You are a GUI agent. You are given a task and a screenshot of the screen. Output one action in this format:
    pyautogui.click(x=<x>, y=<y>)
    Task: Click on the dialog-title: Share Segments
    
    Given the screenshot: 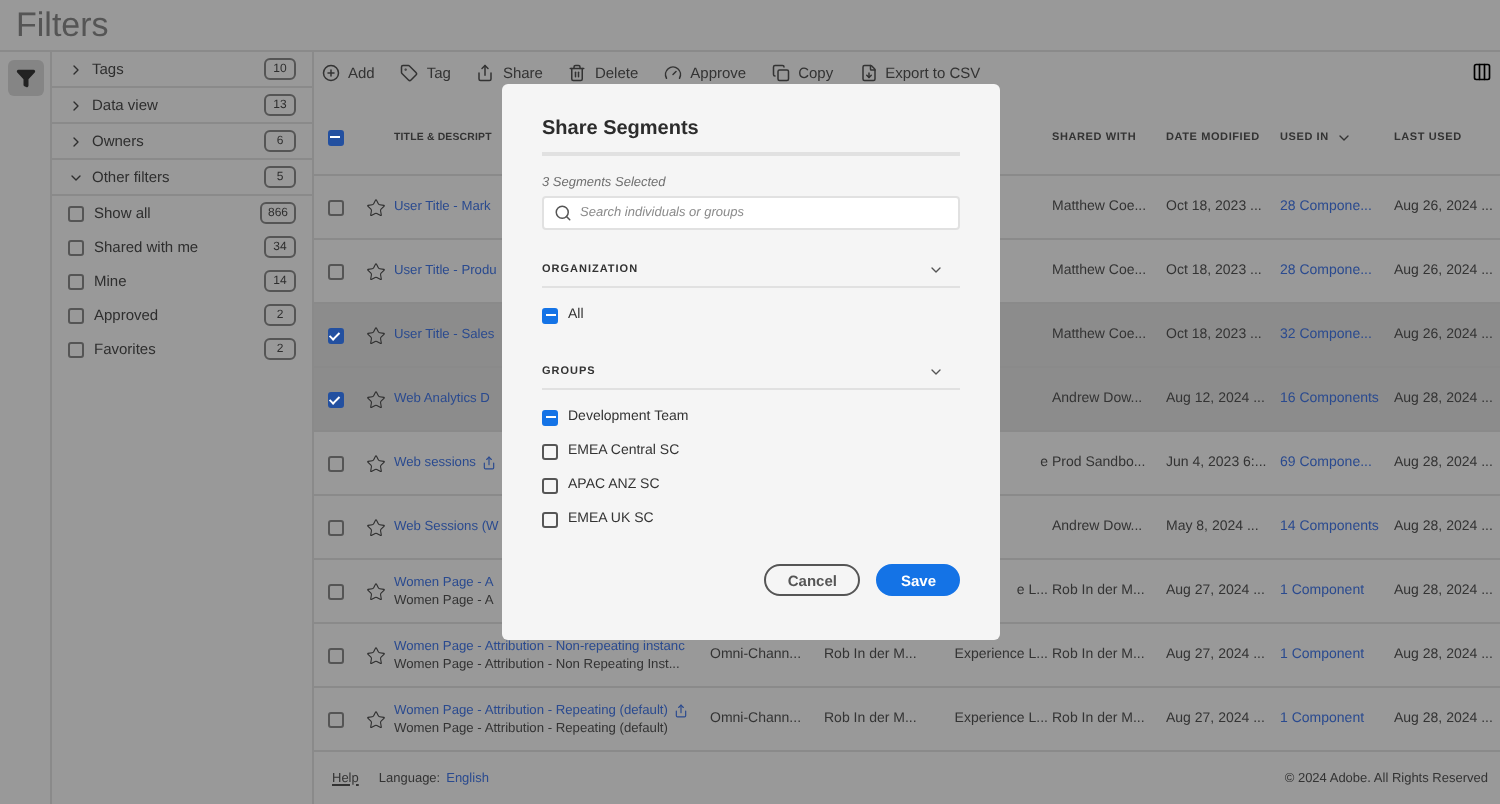 What is the action you would take?
    pyautogui.click(x=751, y=137)
    